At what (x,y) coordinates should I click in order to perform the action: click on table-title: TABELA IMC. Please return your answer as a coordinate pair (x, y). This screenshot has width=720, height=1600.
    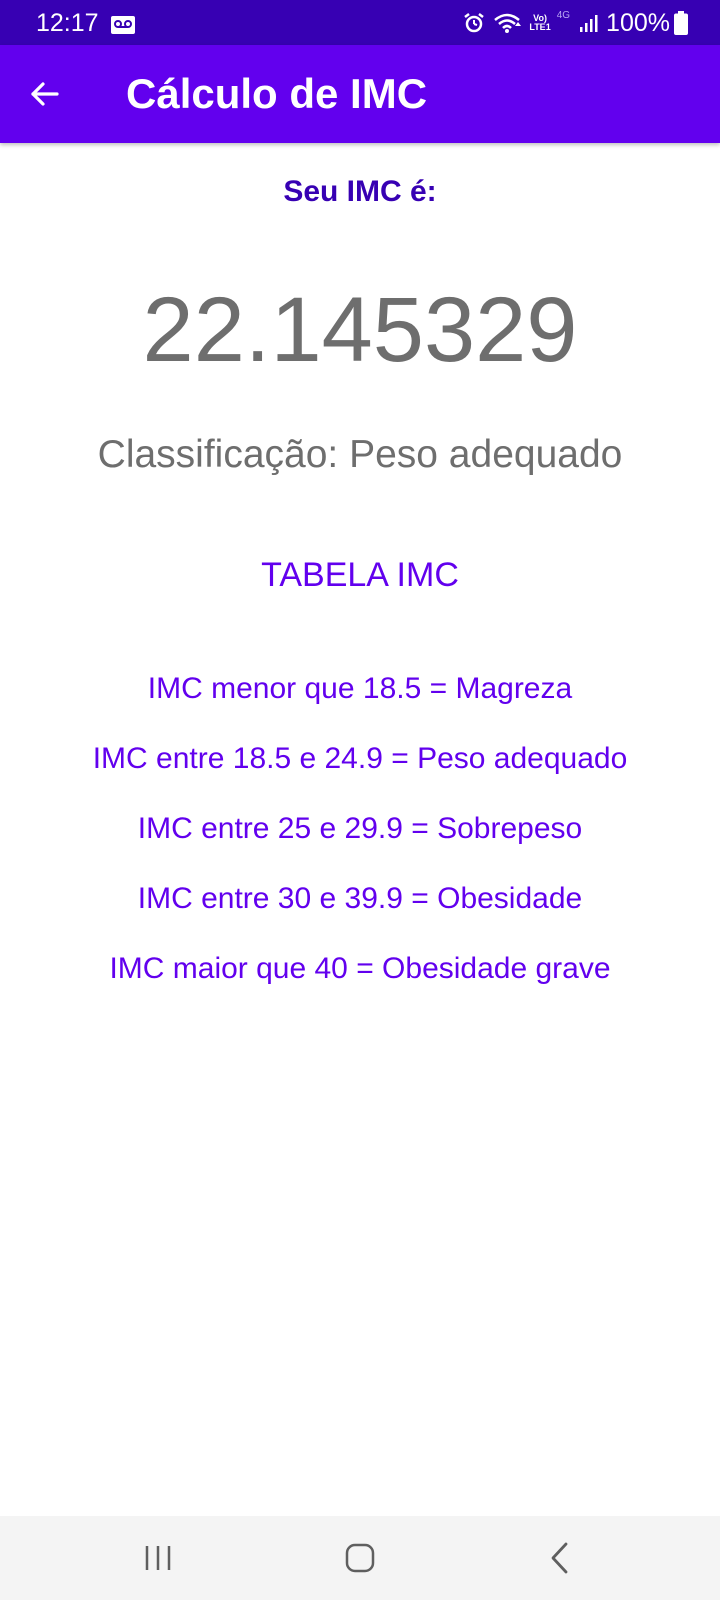
    Looking at the image, I should click on (360, 575).